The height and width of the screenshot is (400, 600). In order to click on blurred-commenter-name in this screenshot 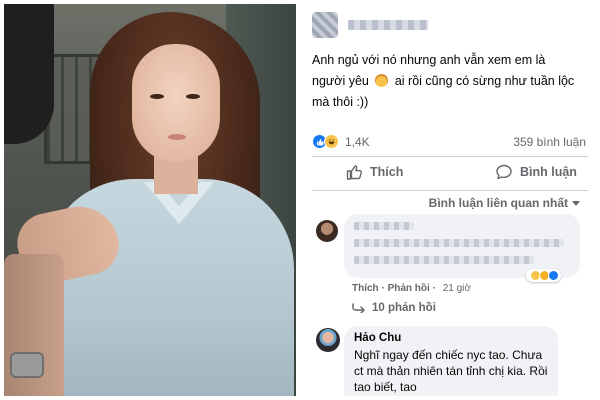, I will do `click(384, 226)`.